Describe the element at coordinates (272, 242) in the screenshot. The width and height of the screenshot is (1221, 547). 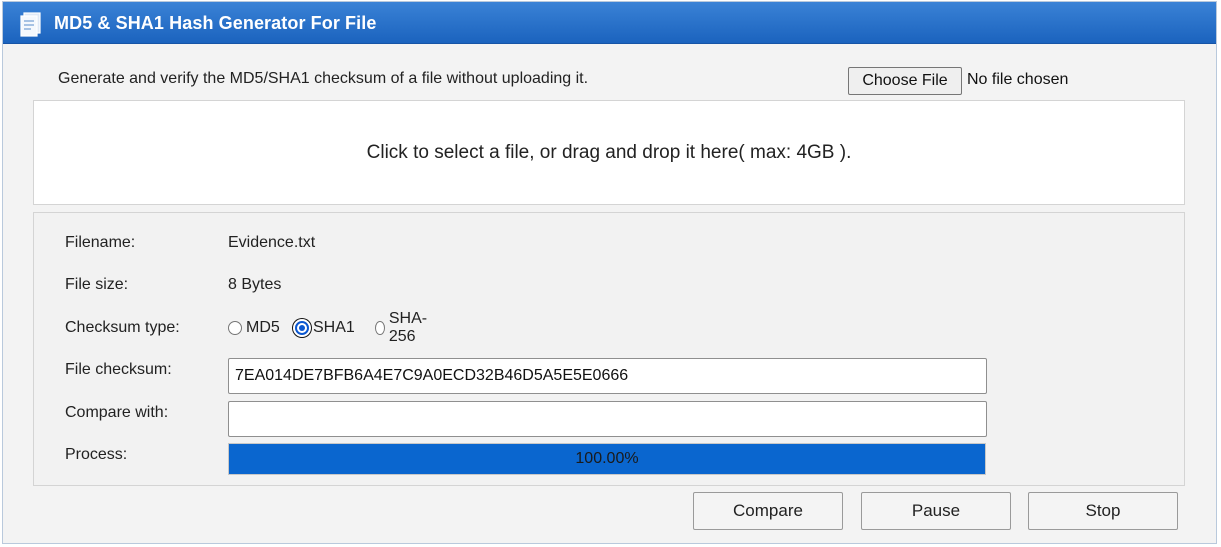
I see `filename-value: Evidence.txt` at that location.